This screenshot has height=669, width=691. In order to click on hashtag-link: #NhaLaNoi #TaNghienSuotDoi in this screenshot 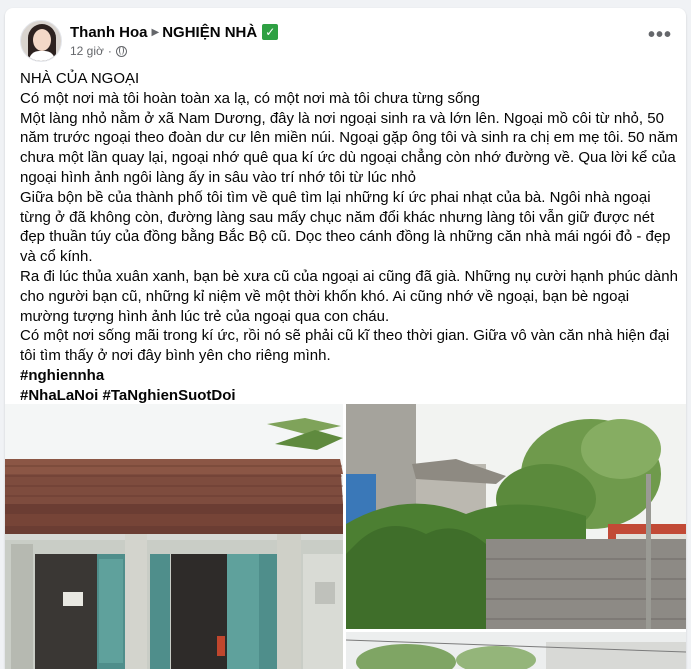, I will do `click(351, 396)`.